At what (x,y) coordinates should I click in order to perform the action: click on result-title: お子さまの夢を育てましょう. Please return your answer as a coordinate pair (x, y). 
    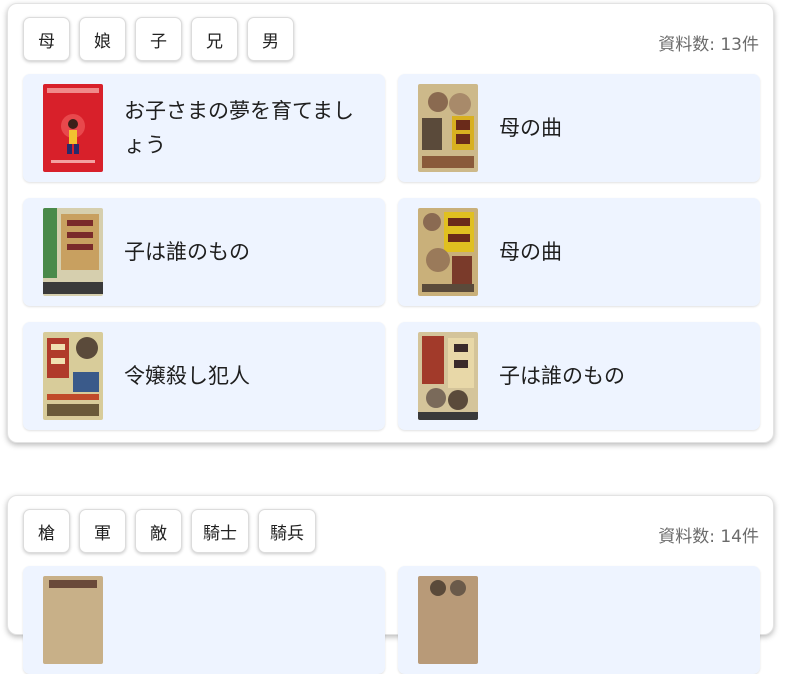
    Looking at the image, I should click on (239, 128).